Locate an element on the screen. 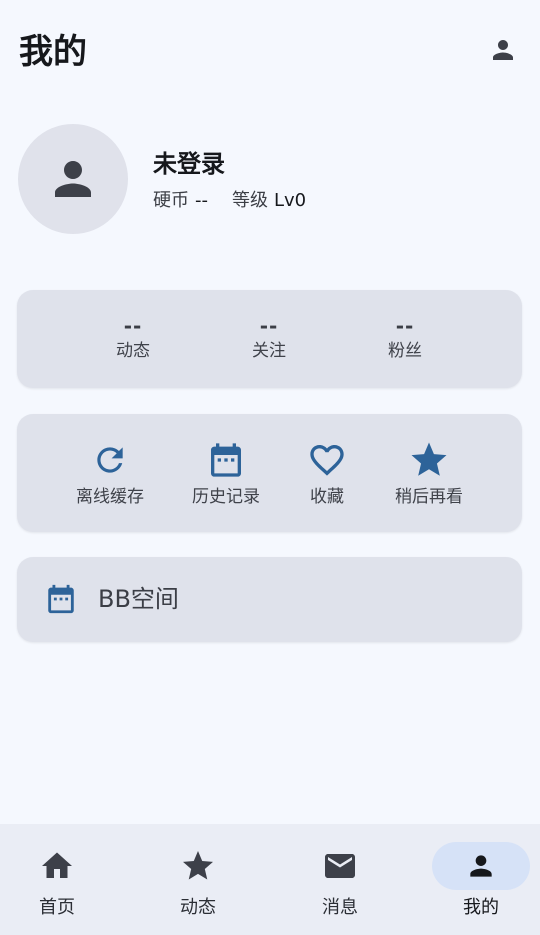 The height and width of the screenshot is (935, 540). nav-label: 我的 is located at coordinates (481, 907).